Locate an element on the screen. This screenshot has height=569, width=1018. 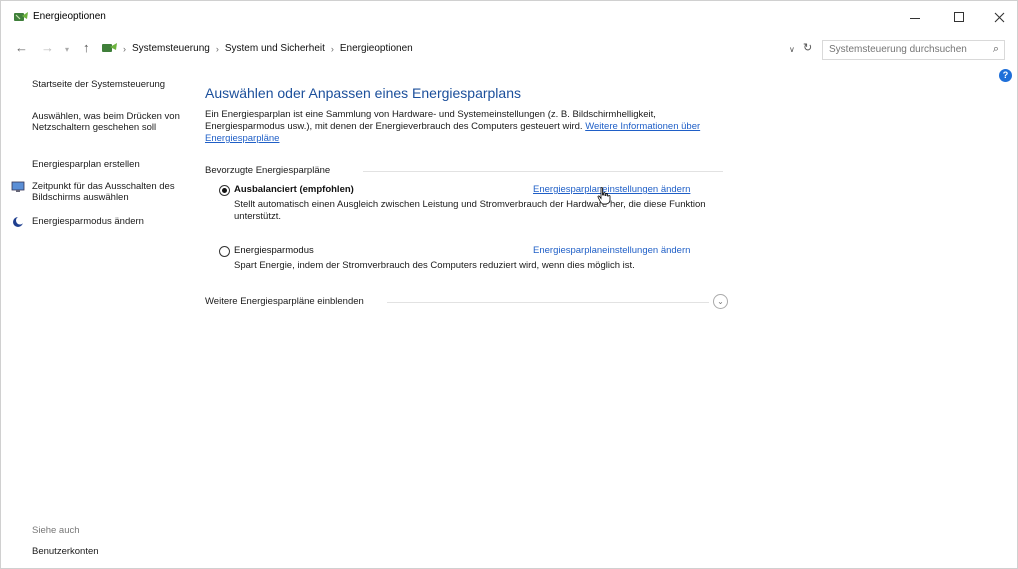
recent-locations-icon: ▾ is located at coordinates (67, 50).